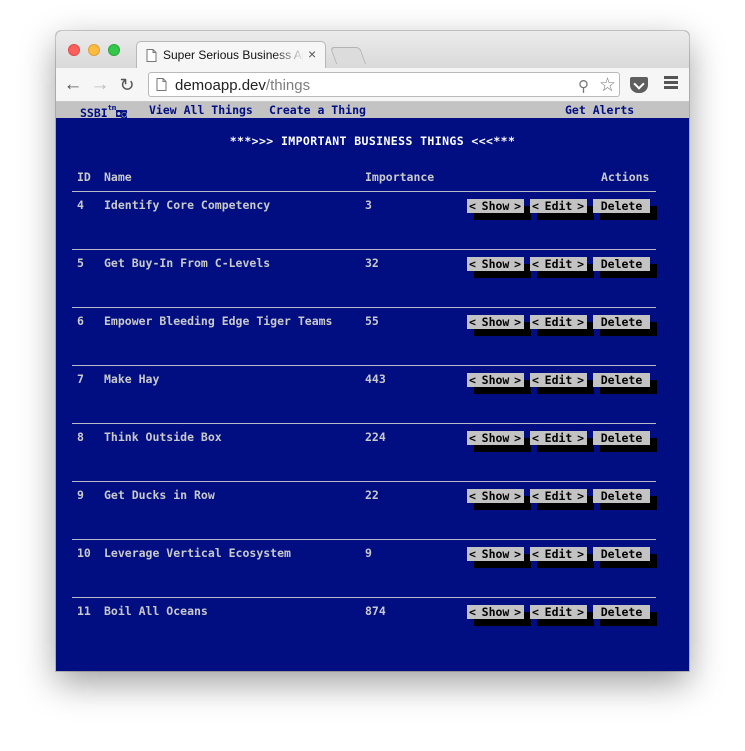 The height and width of the screenshot is (751, 745). I want to click on row-id: 7, so click(80, 379).